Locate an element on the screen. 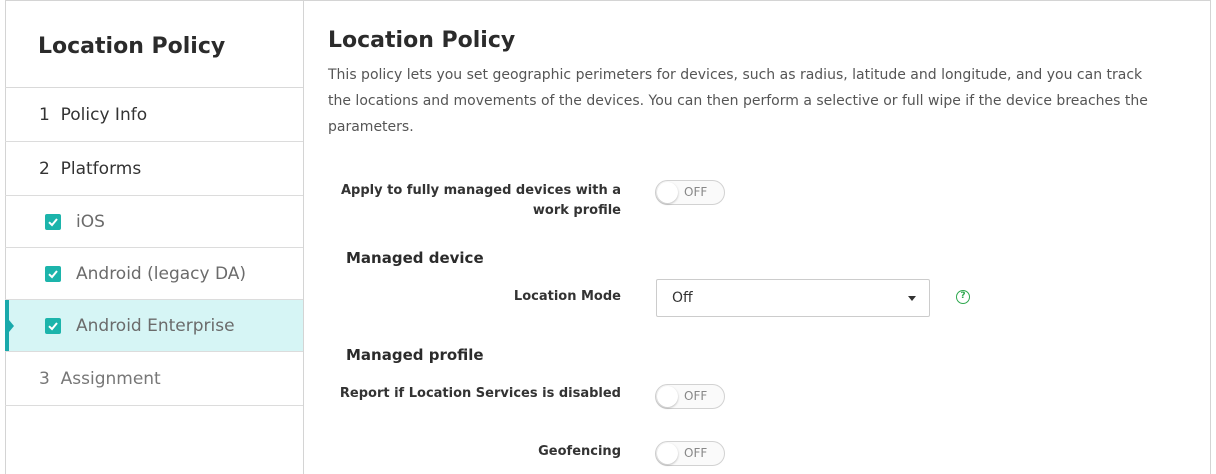 The image size is (1216, 474). sidebar-step-label: 1 Policy Info is located at coordinates (93, 114).